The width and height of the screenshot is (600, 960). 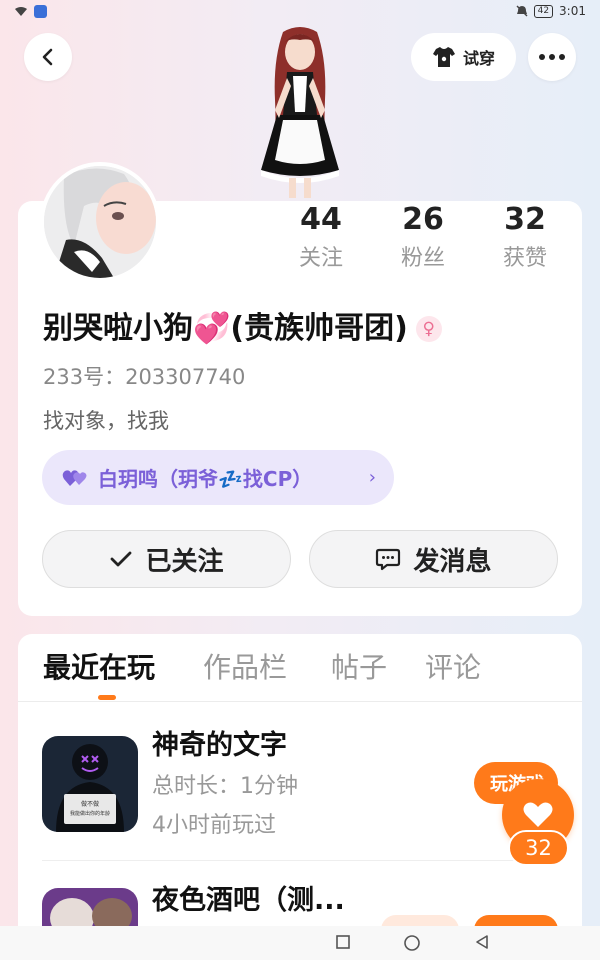 I want to click on cp-partner-link: 白玥鸣（玥爷💤找CP） ›, so click(x=218, y=477).